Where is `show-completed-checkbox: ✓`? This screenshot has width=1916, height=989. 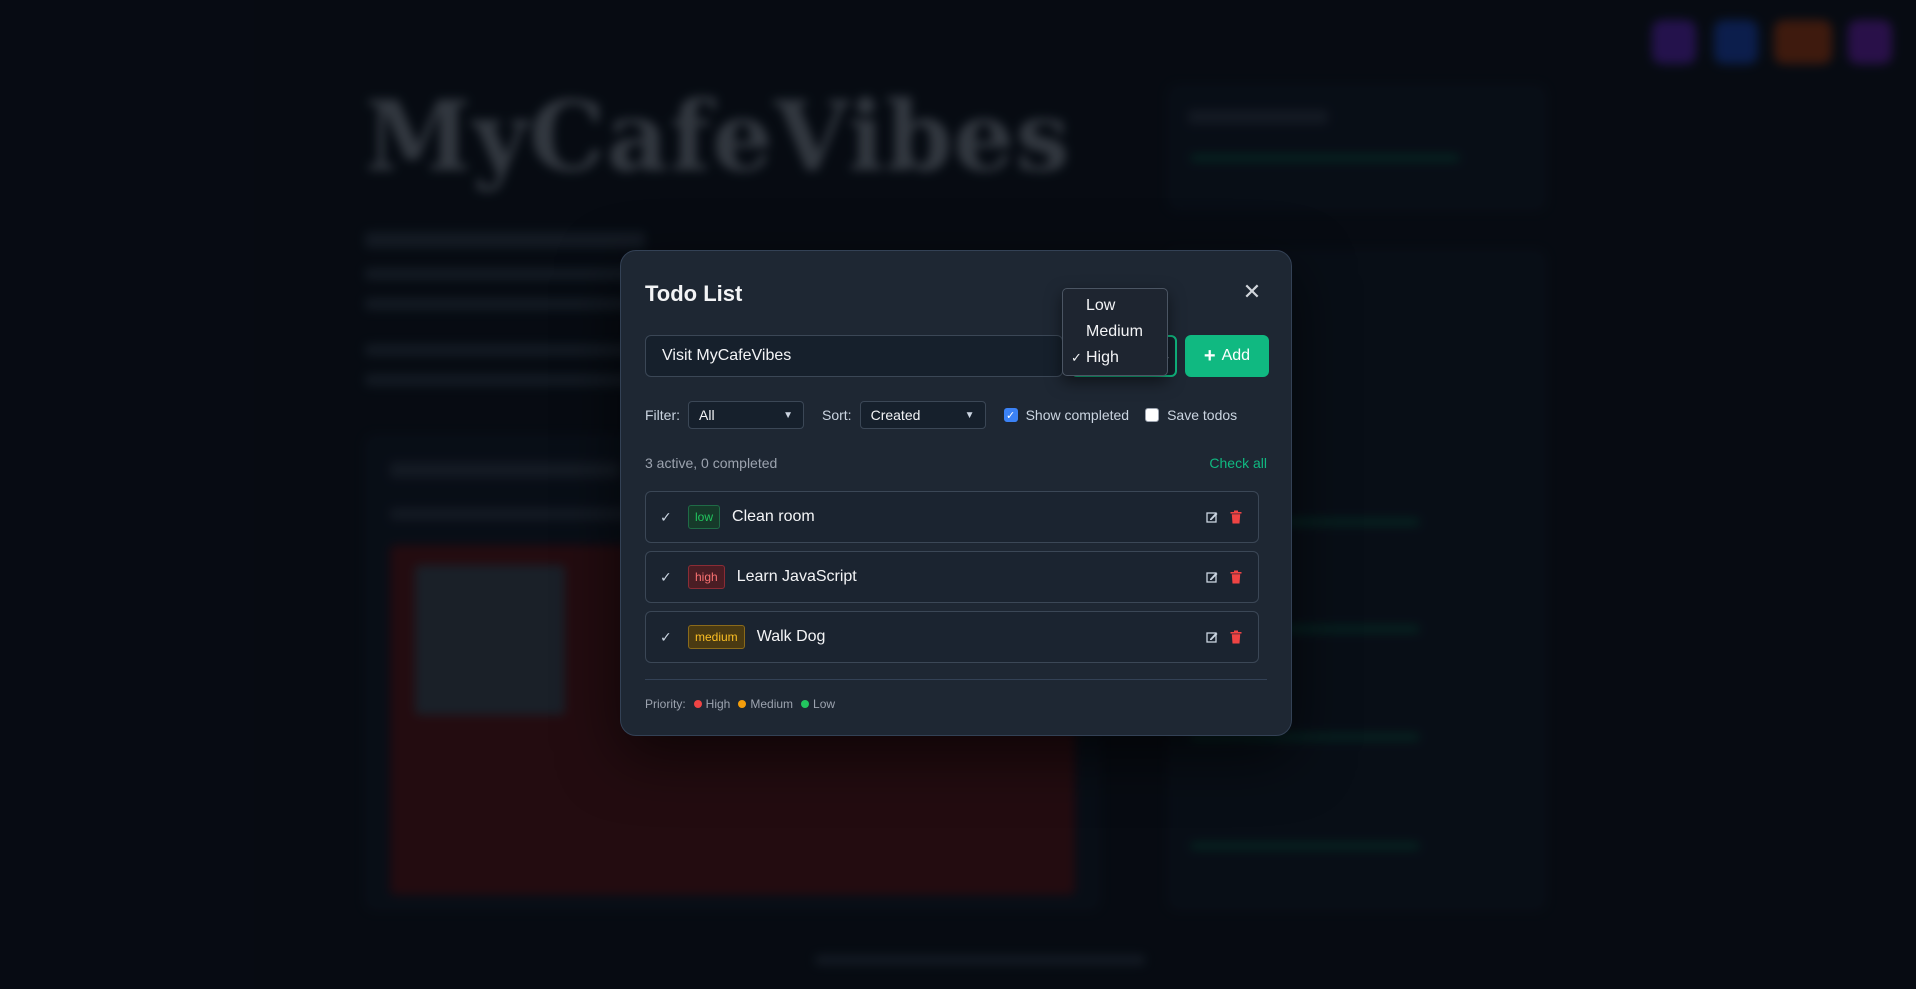
show-completed-checkbox: ✓ is located at coordinates (1010, 415).